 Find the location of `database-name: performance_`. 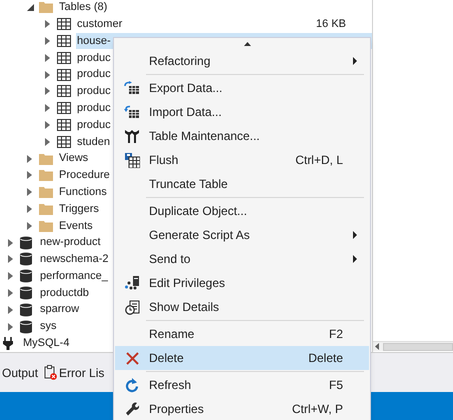

database-name: performance_ is located at coordinates (74, 276).